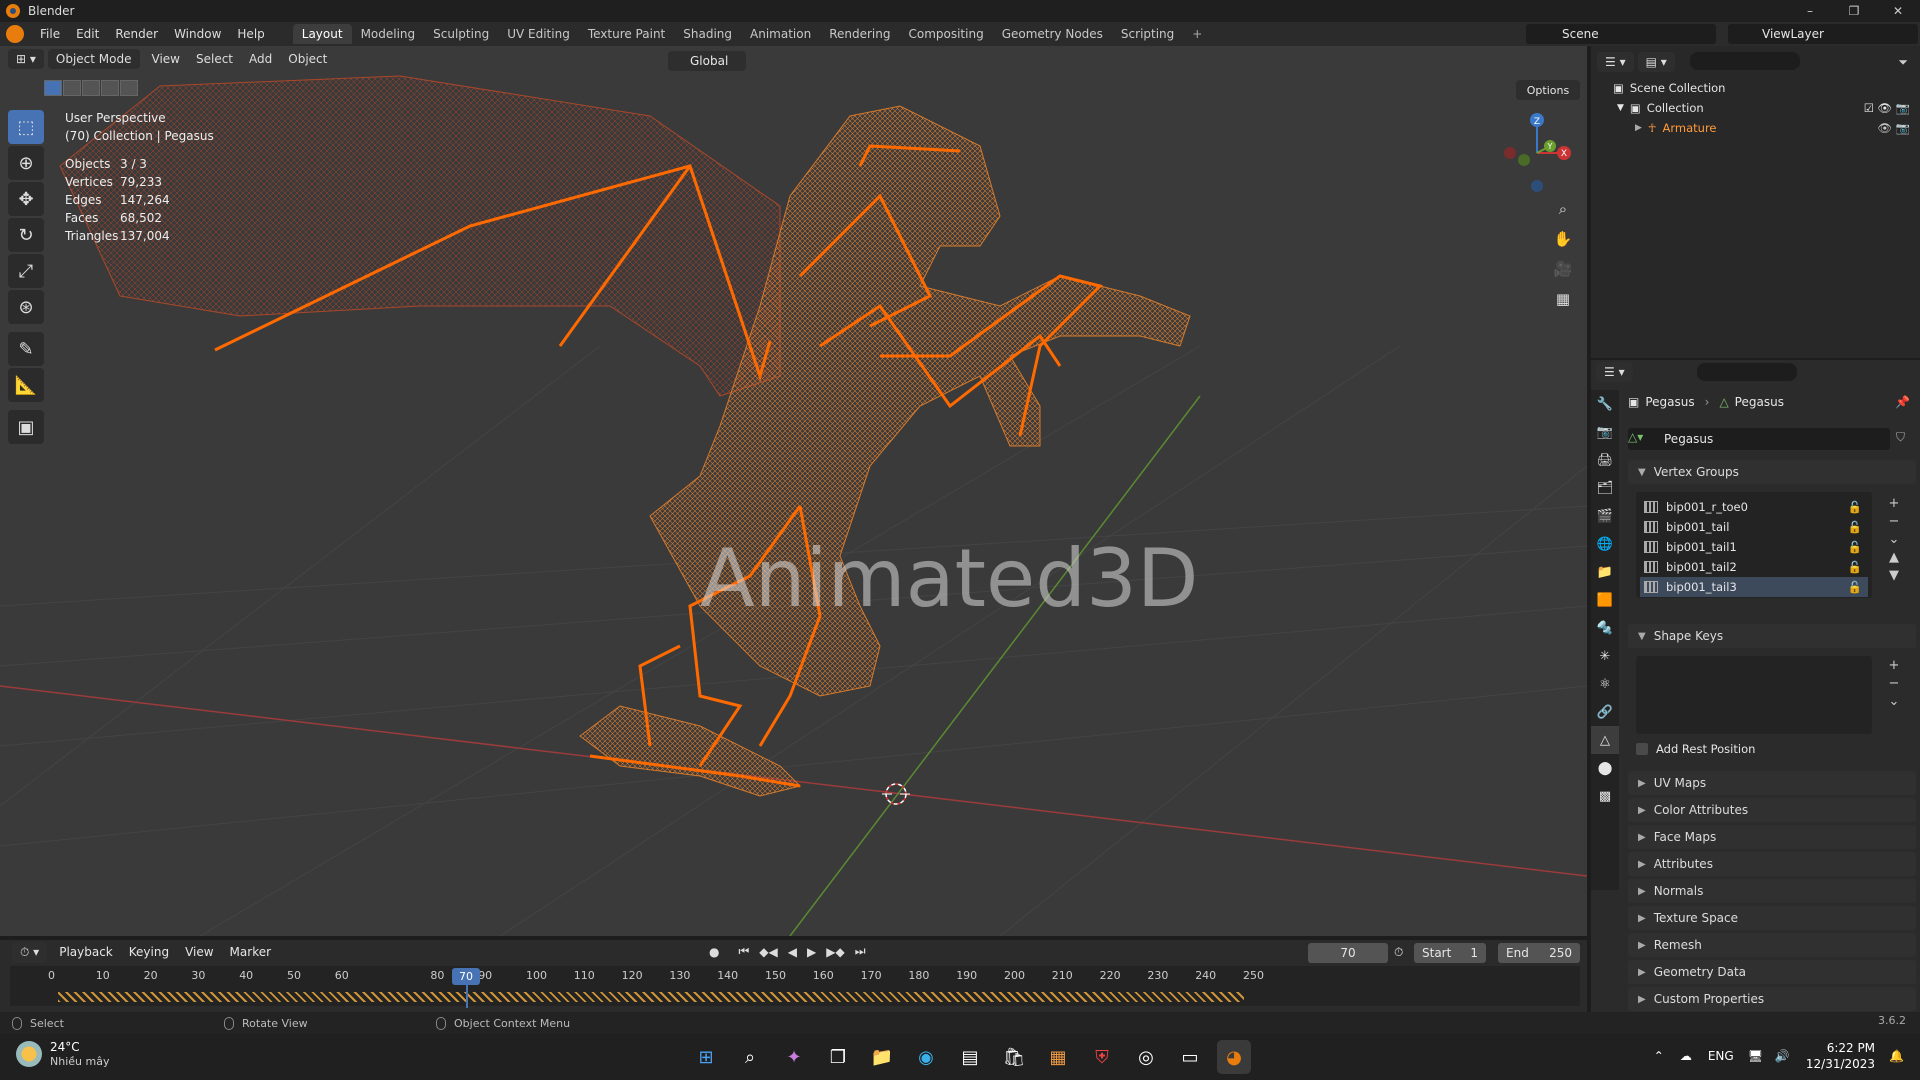 This screenshot has height=1080, width=1920. I want to click on face-maps-panel-header: ▶ Face Maps, so click(1772, 837).